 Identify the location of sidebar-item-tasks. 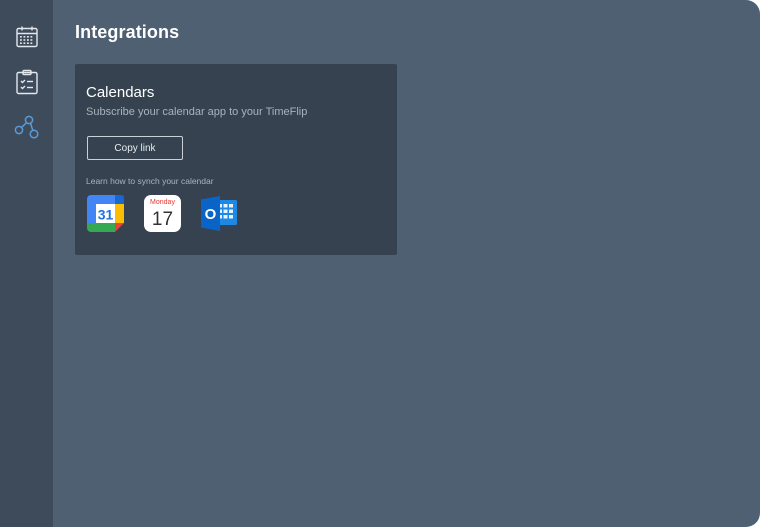
(26, 82).